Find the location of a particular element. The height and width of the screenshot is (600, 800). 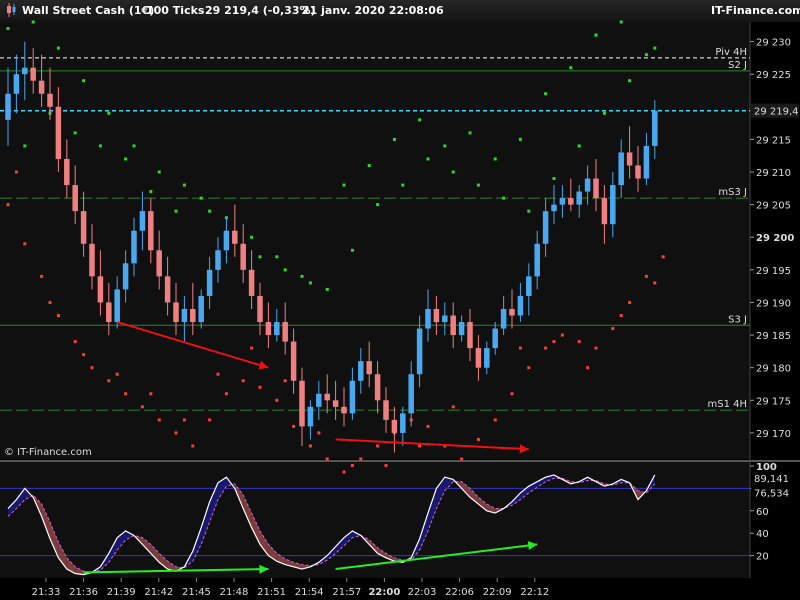

y-tick-label: 29 210 is located at coordinates (773, 173).